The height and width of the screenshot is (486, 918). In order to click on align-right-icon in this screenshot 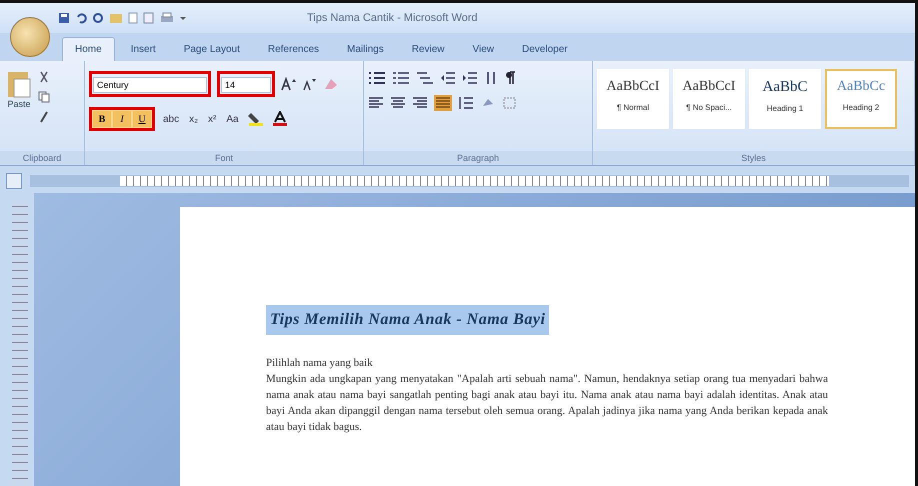, I will do `click(420, 103)`.